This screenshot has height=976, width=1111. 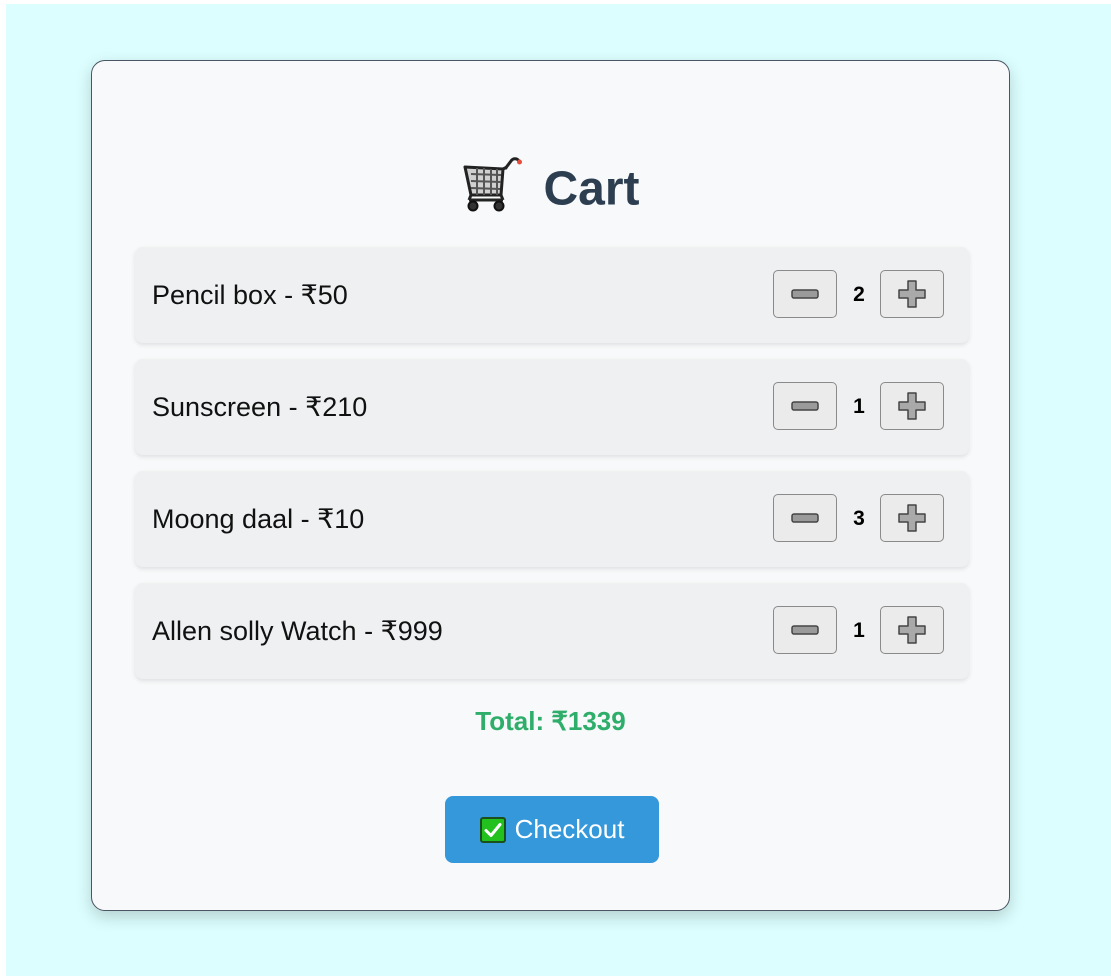 What do you see at coordinates (550, 721) in the screenshot?
I see `cart-total: Total: ₹1339` at bounding box center [550, 721].